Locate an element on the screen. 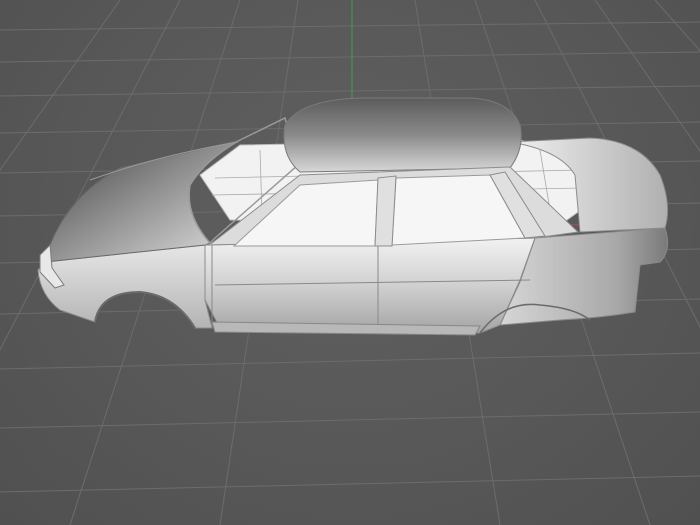  b-pillar is located at coordinates (385, 211).